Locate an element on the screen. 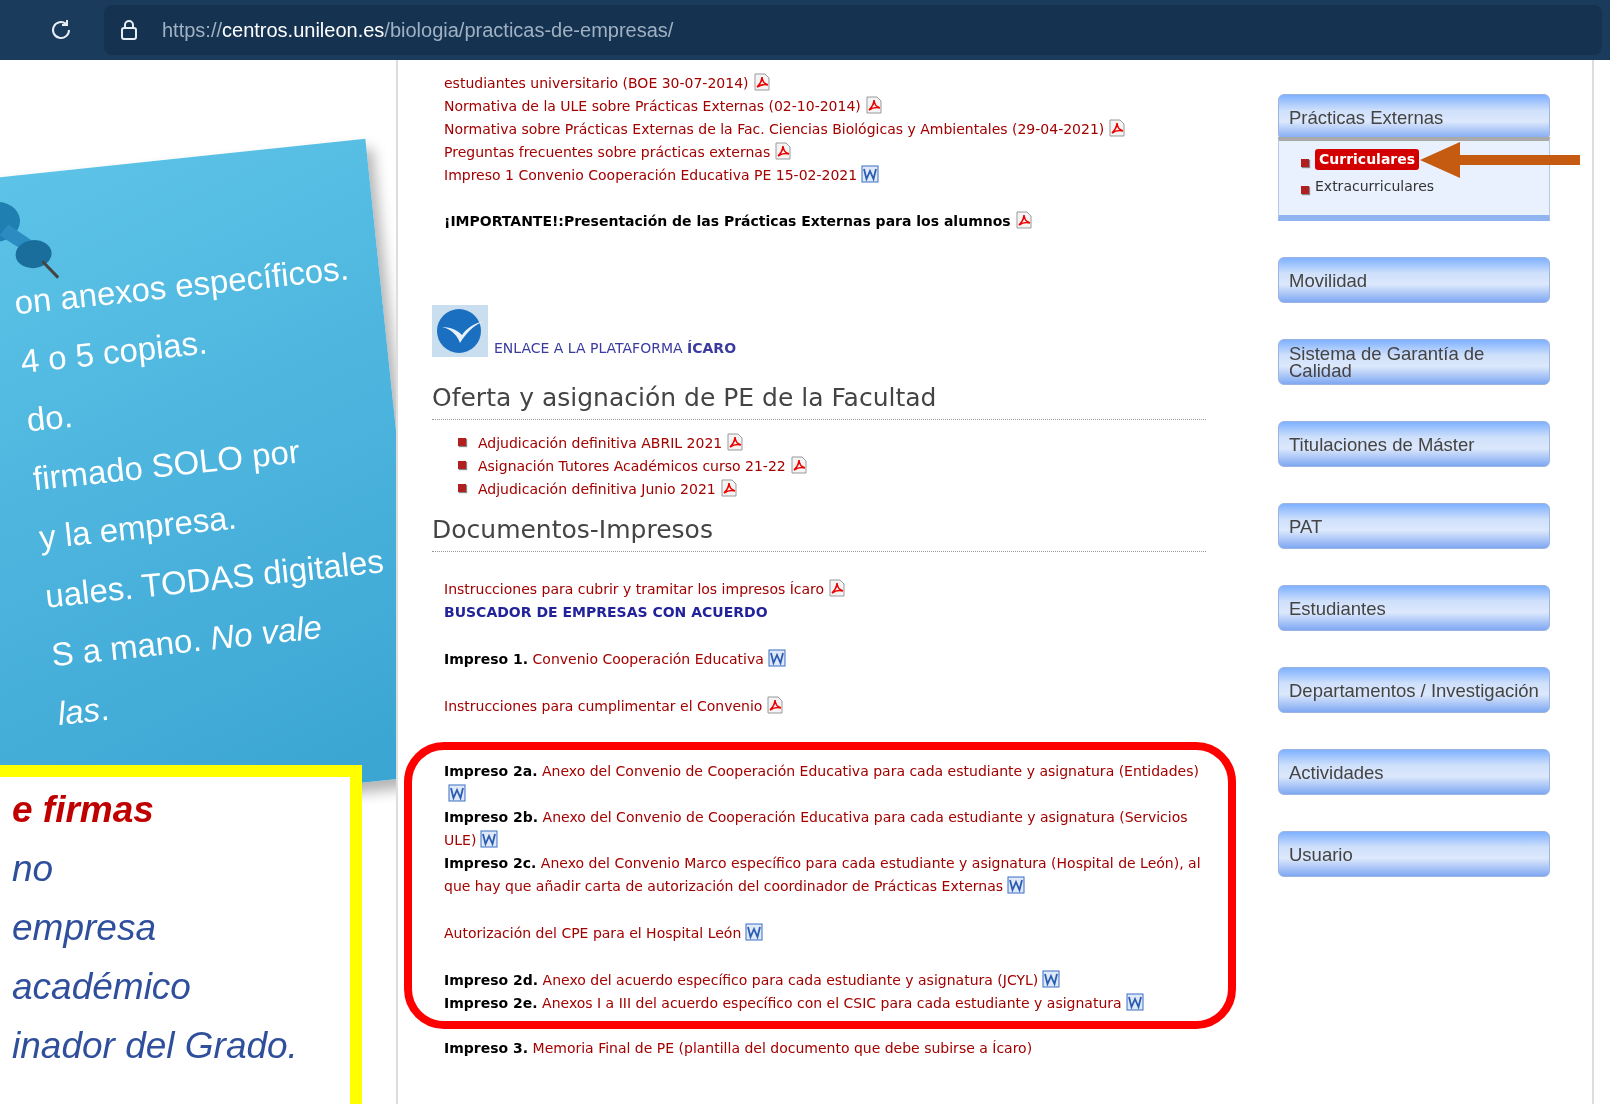  document-link: Impreso 2d. Anexo del acuerdo específico para cada estudiante y asignatura (JCYL) is located at coordinates (825, 980).